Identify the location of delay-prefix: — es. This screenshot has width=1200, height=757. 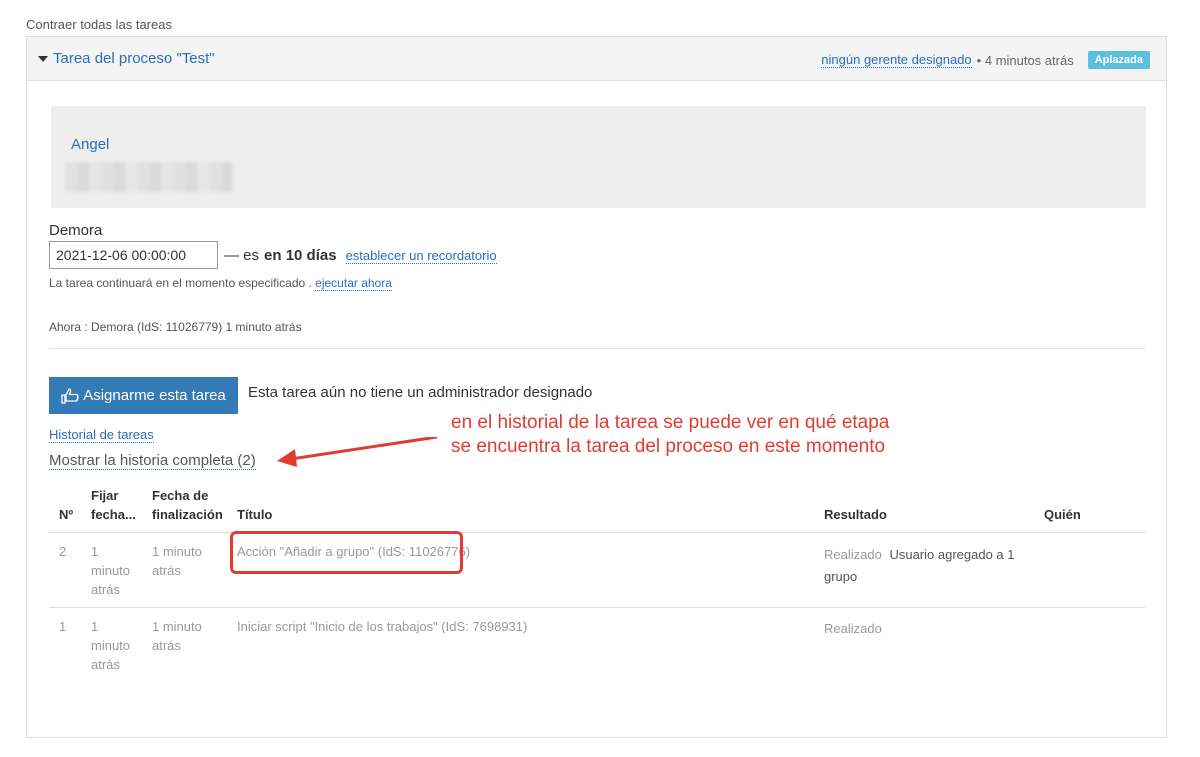
(242, 255).